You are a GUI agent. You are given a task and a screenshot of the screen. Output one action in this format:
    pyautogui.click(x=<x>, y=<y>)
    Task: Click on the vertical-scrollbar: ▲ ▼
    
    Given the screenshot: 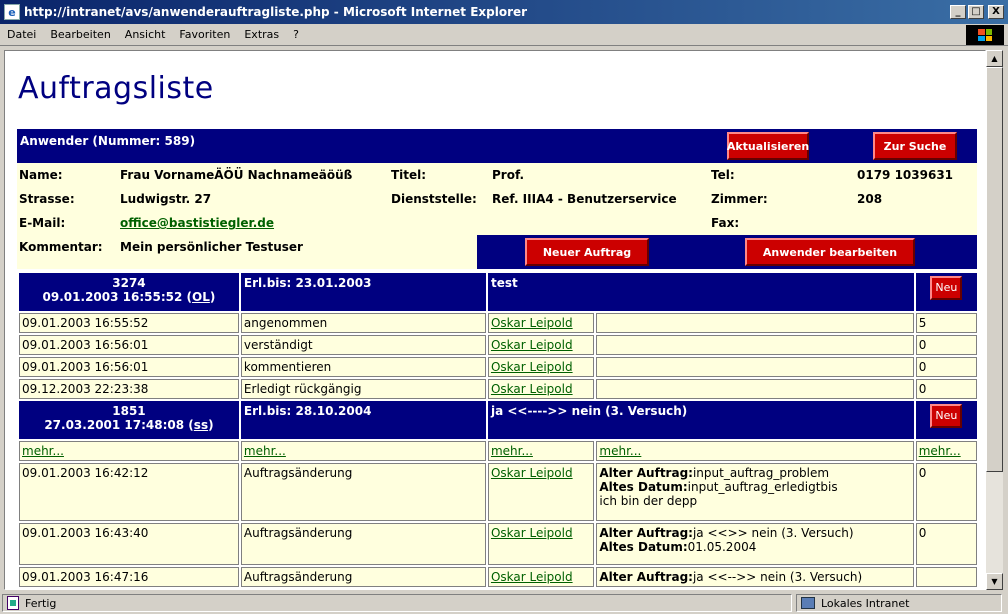 What is the action you would take?
    pyautogui.click(x=994, y=320)
    